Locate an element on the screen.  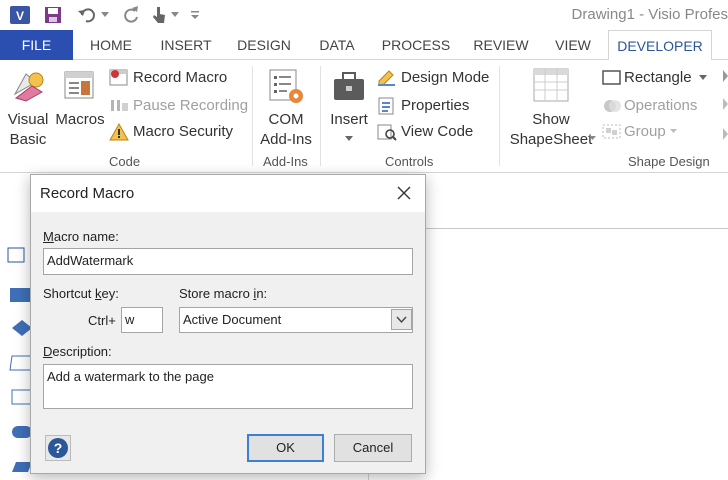
title-bar: V Drawing1 - Visio Profes is located at coordinates (364, 15).